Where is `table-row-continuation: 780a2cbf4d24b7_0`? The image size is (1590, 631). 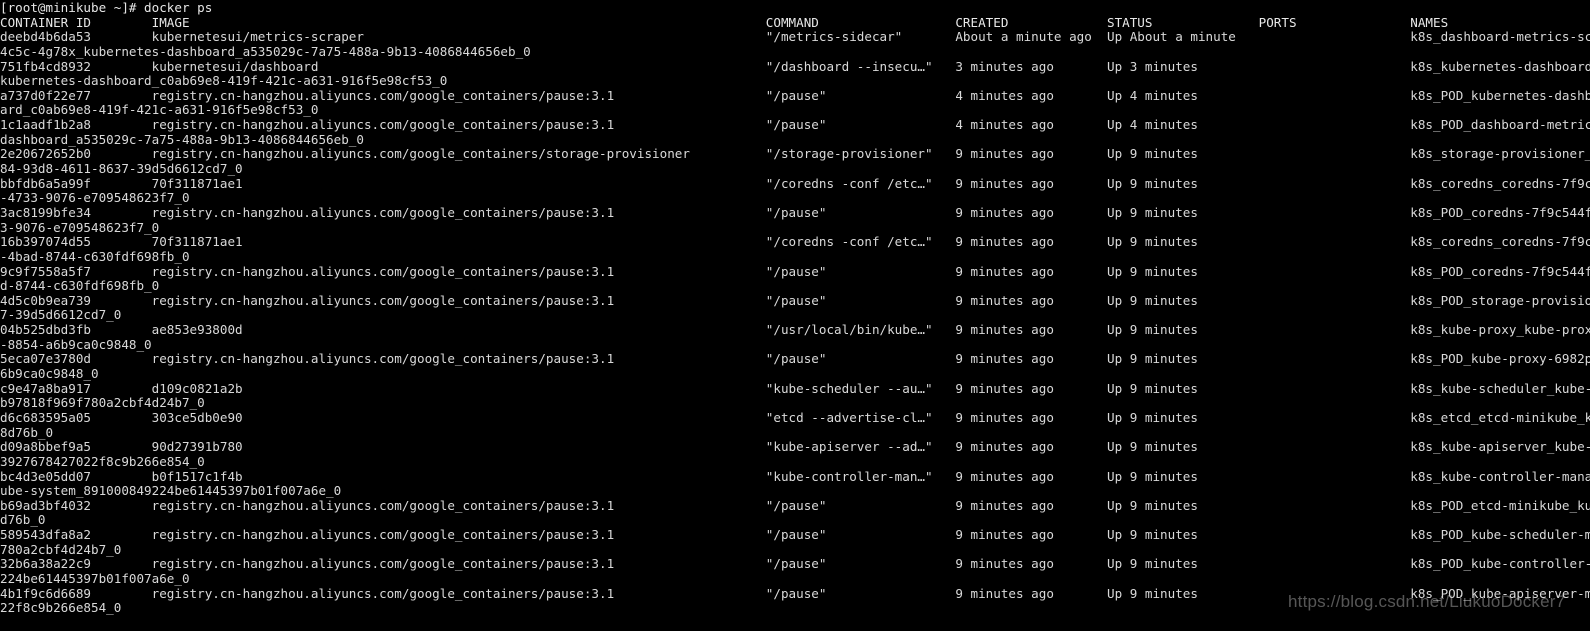
table-row-continuation: 780a2cbf4d24b7_0 is located at coordinates (61, 549).